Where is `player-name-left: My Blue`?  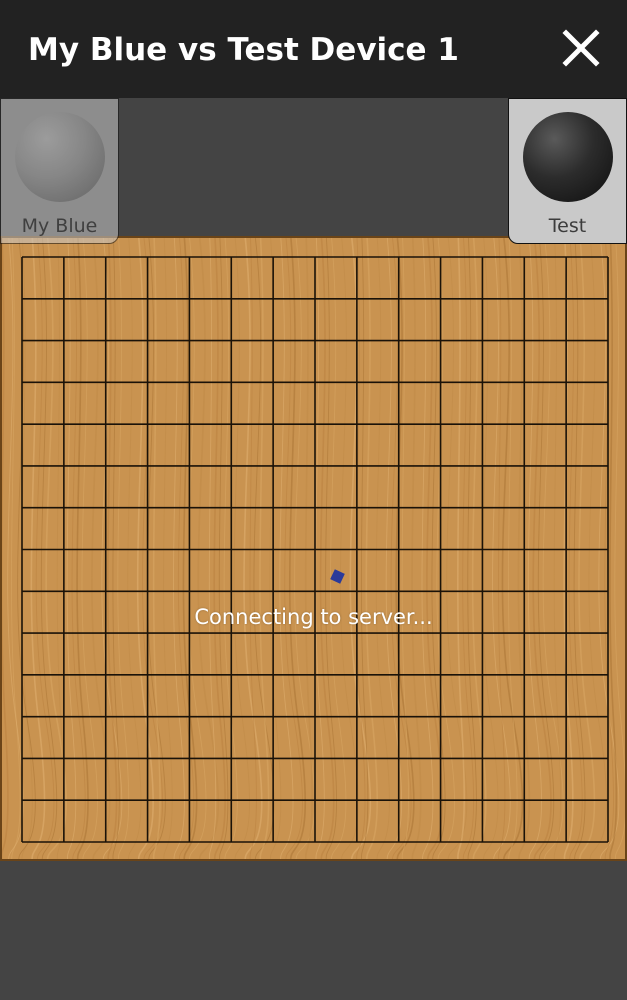 player-name-left: My Blue is located at coordinates (59, 226).